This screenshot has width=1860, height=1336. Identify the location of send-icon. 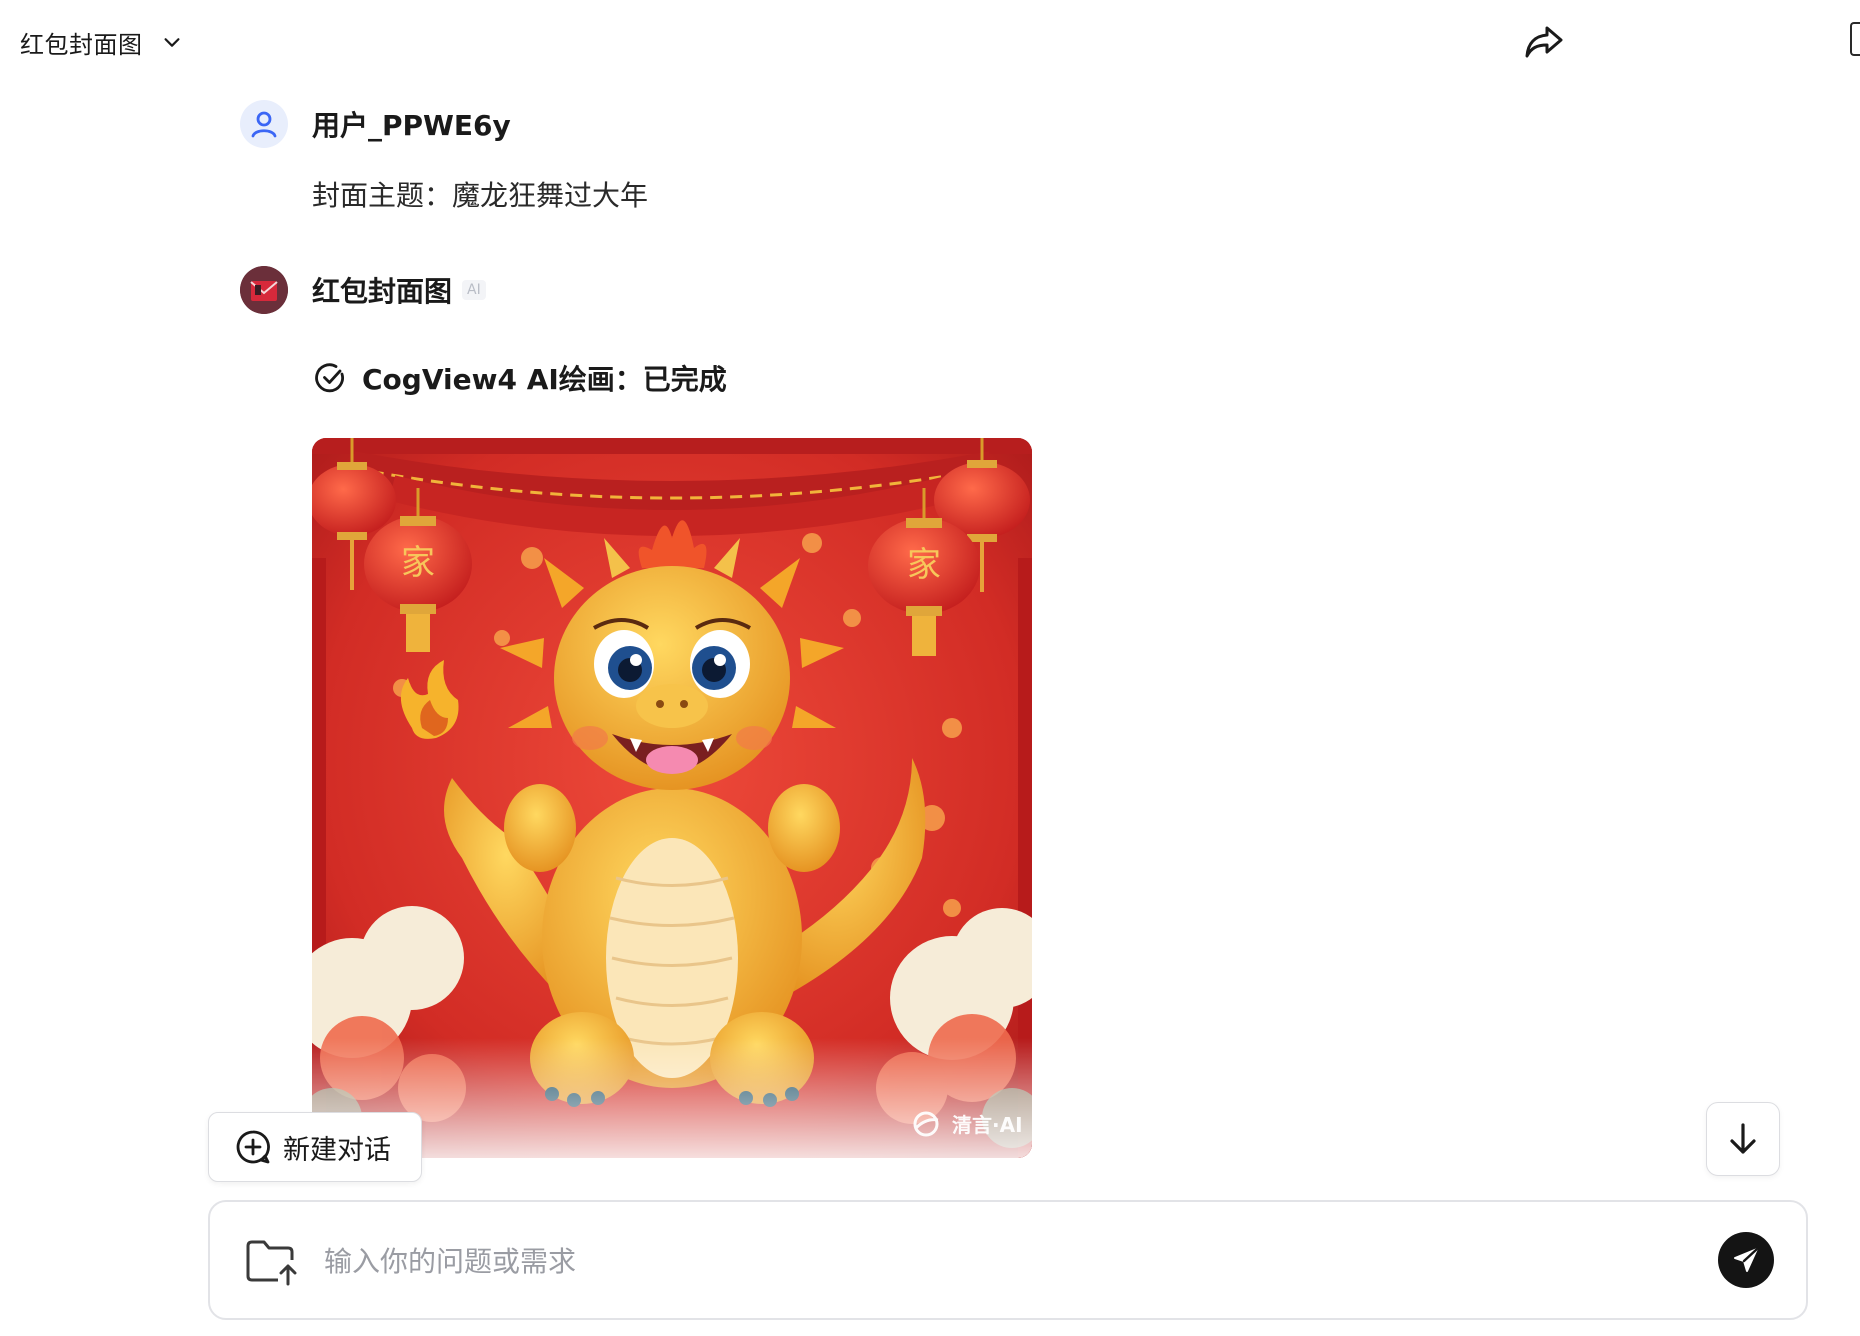
(1746, 1259).